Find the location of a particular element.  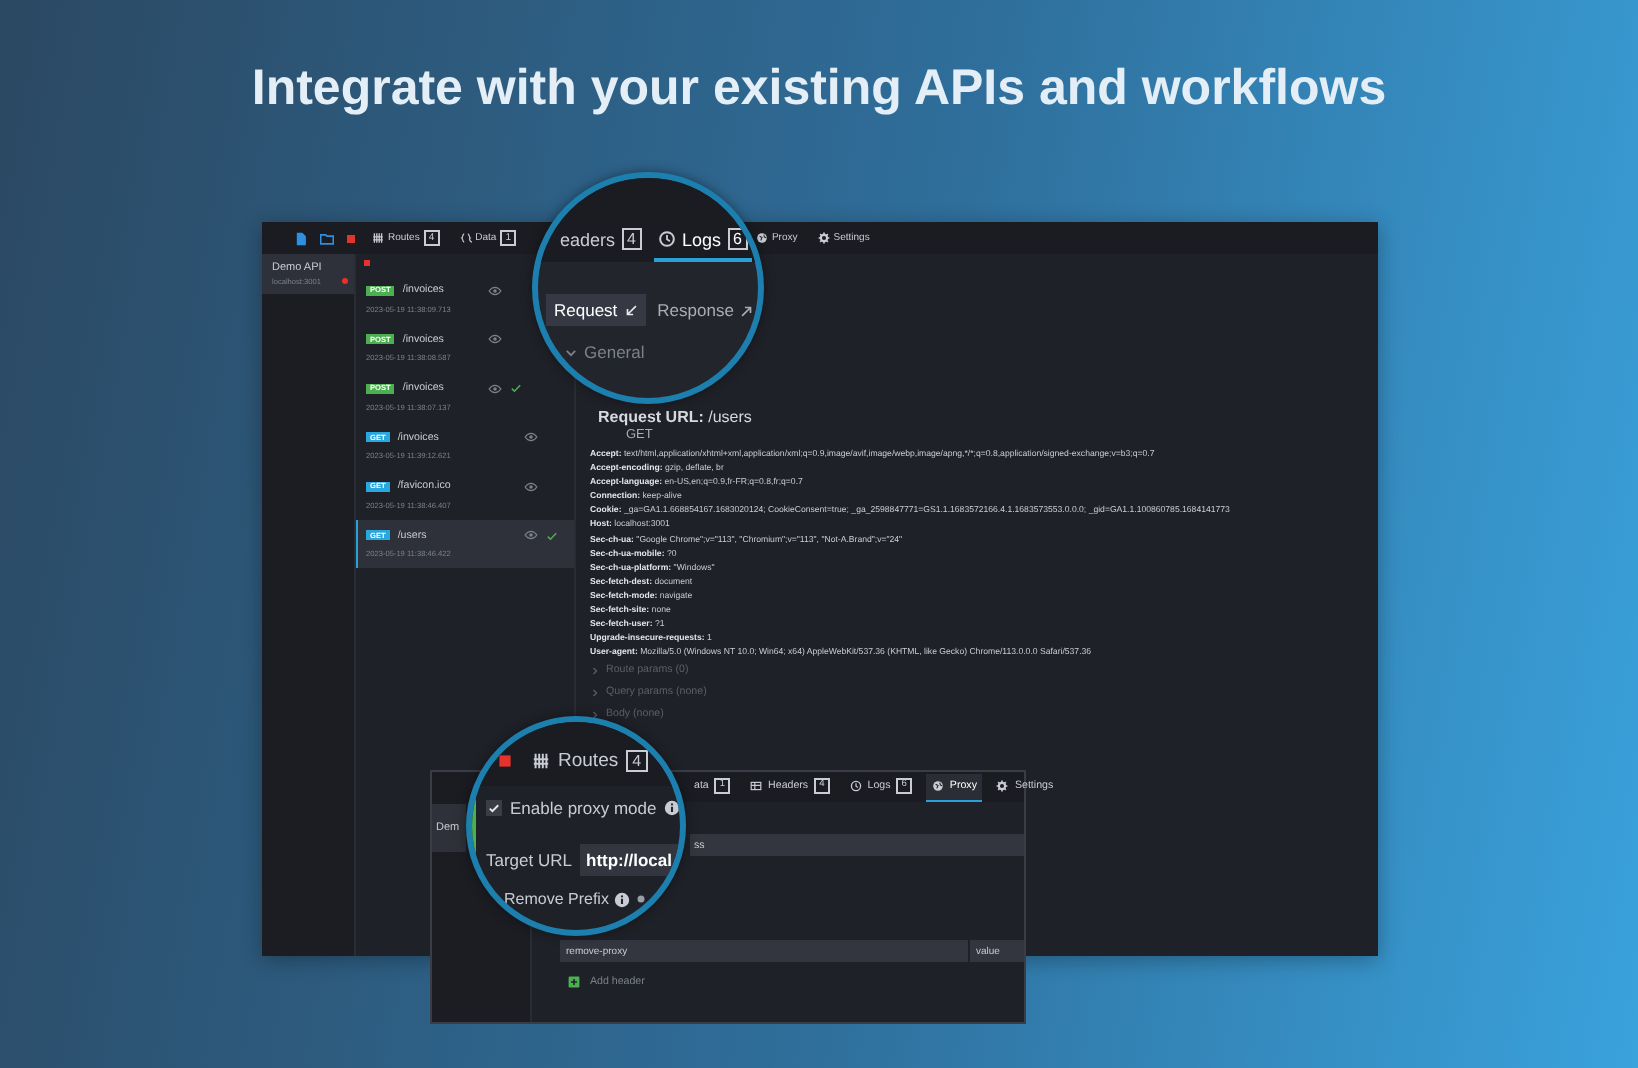

target-url-field: http://local is located at coordinates (629, 860).